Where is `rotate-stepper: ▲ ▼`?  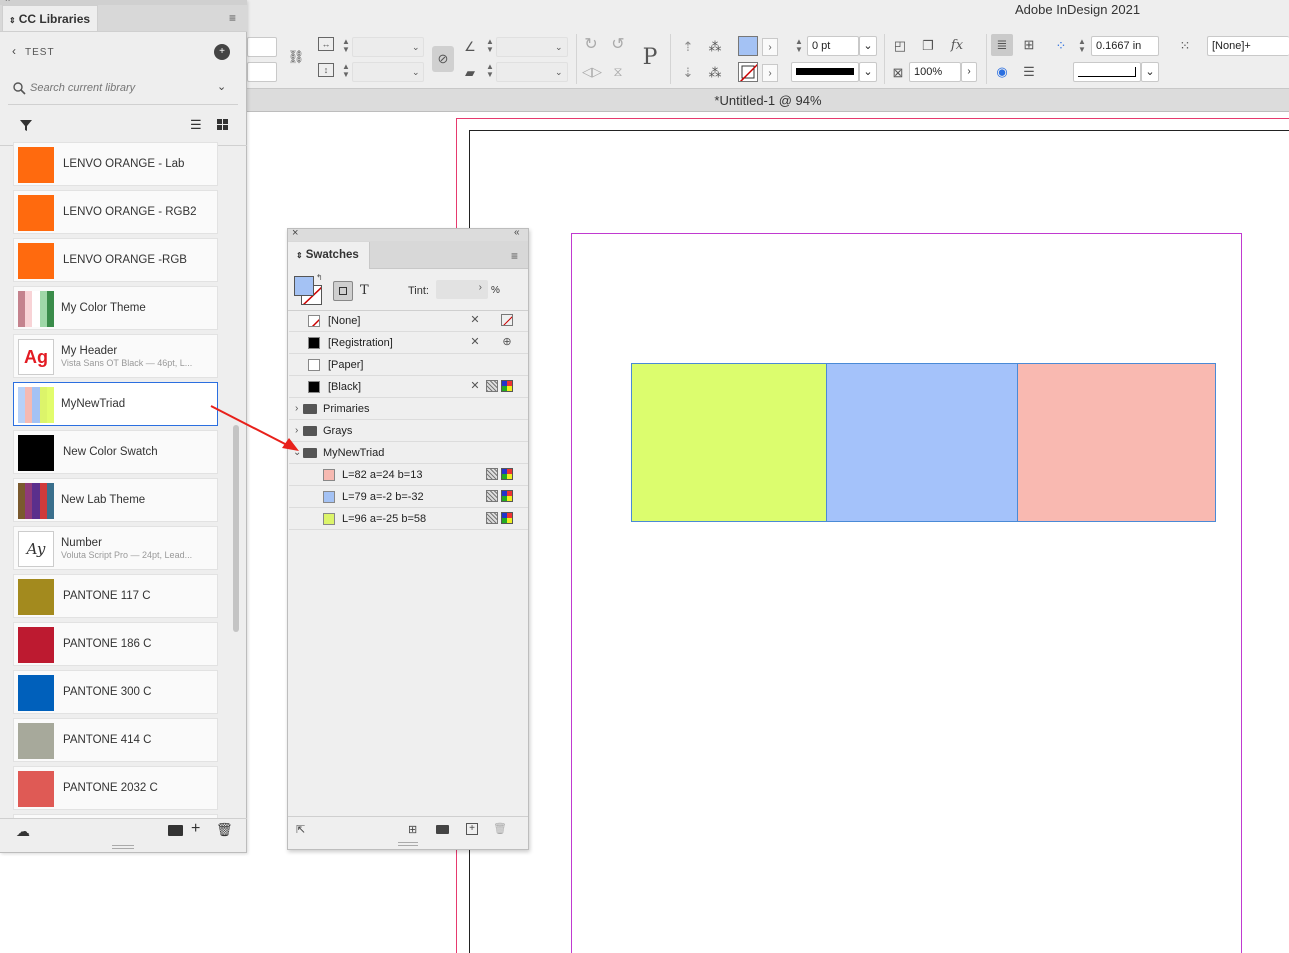 rotate-stepper: ▲ ▼ is located at coordinates (490, 47).